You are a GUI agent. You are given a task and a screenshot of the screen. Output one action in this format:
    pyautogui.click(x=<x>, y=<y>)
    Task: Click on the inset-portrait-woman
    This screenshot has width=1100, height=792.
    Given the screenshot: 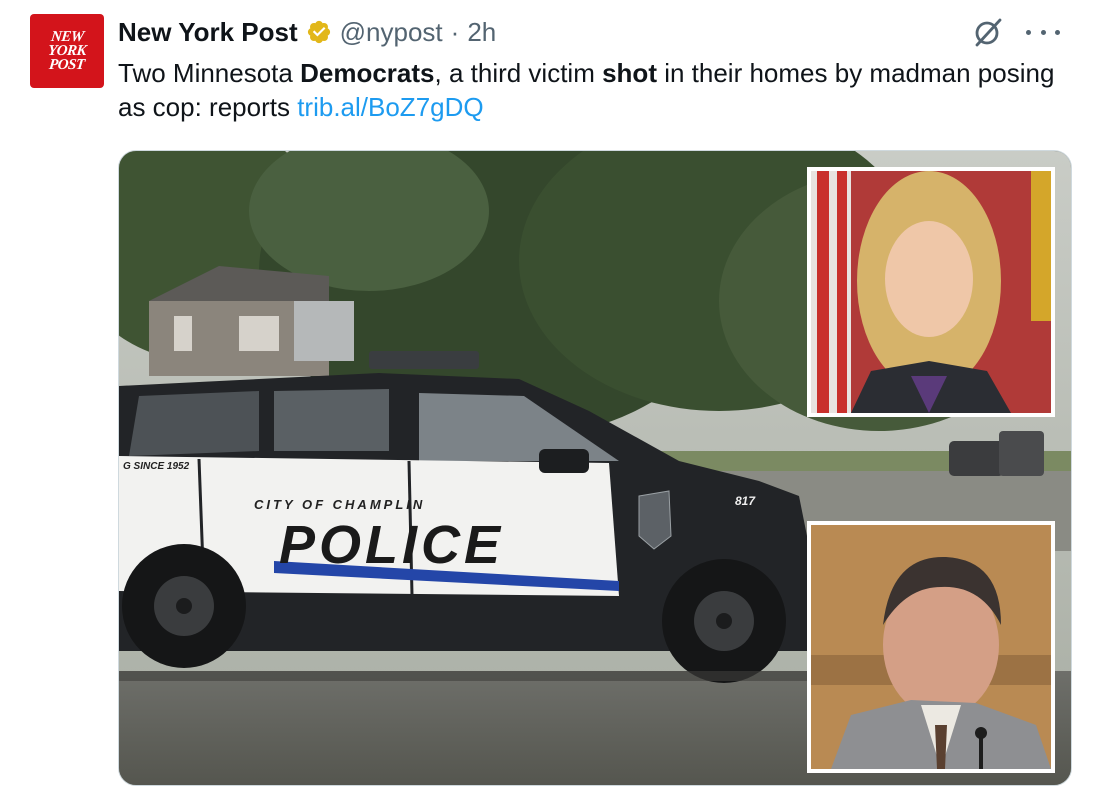 What is the action you would take?
    pyautogui.click(x=931, y=292)
    